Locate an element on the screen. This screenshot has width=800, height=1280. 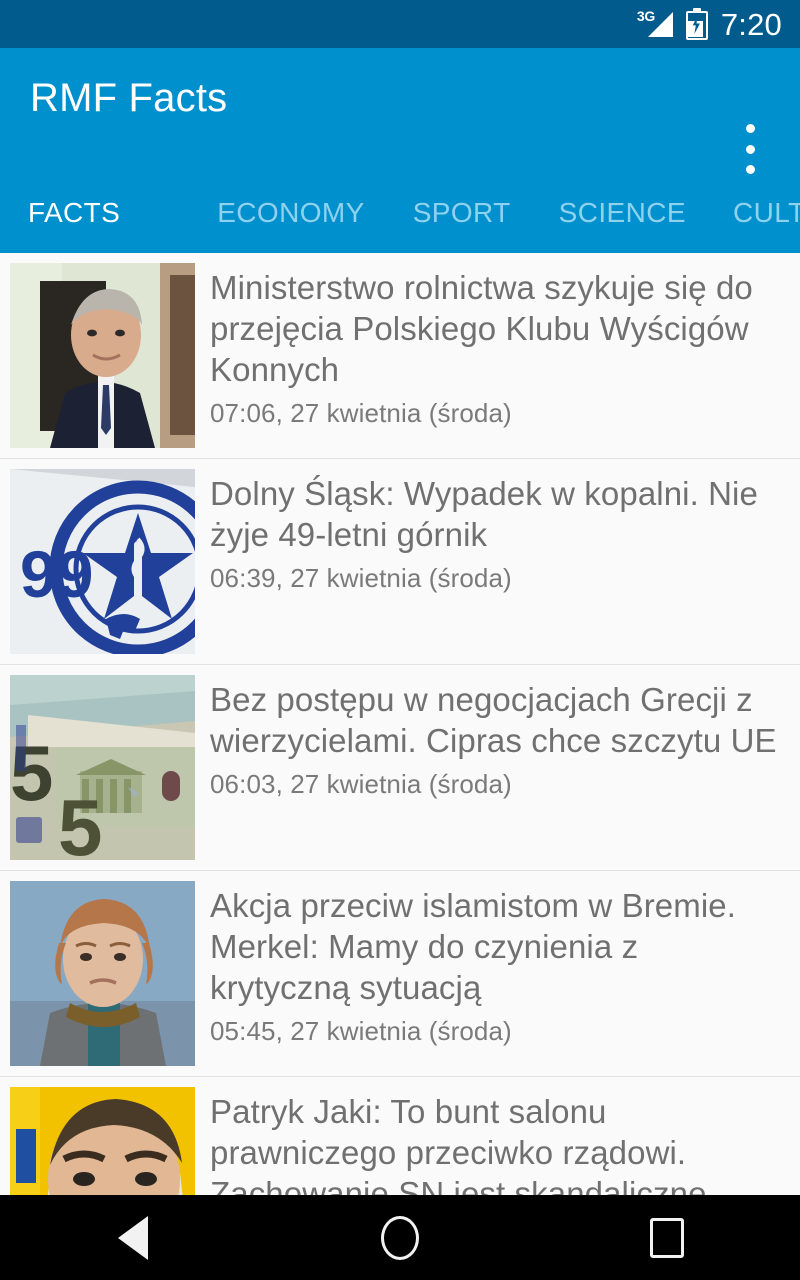
battery-charging-icon is located at coordinates (696, 24).